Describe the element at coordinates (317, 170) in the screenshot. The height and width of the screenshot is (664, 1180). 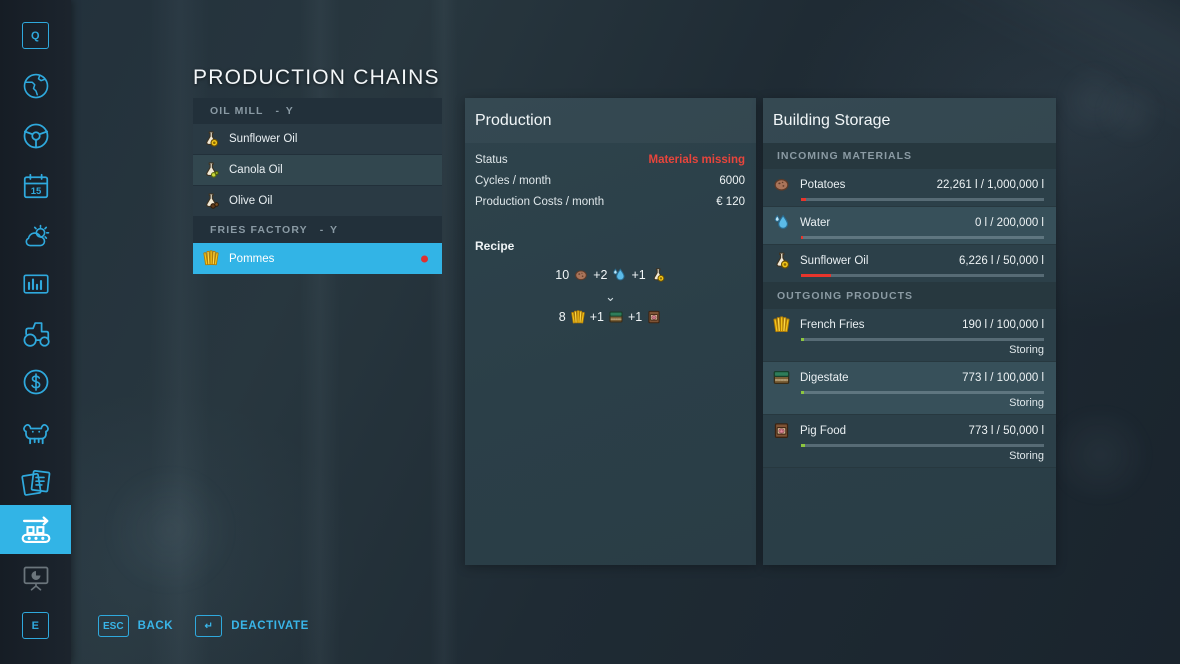
I see `chain-row: Canola Oil` at that location.